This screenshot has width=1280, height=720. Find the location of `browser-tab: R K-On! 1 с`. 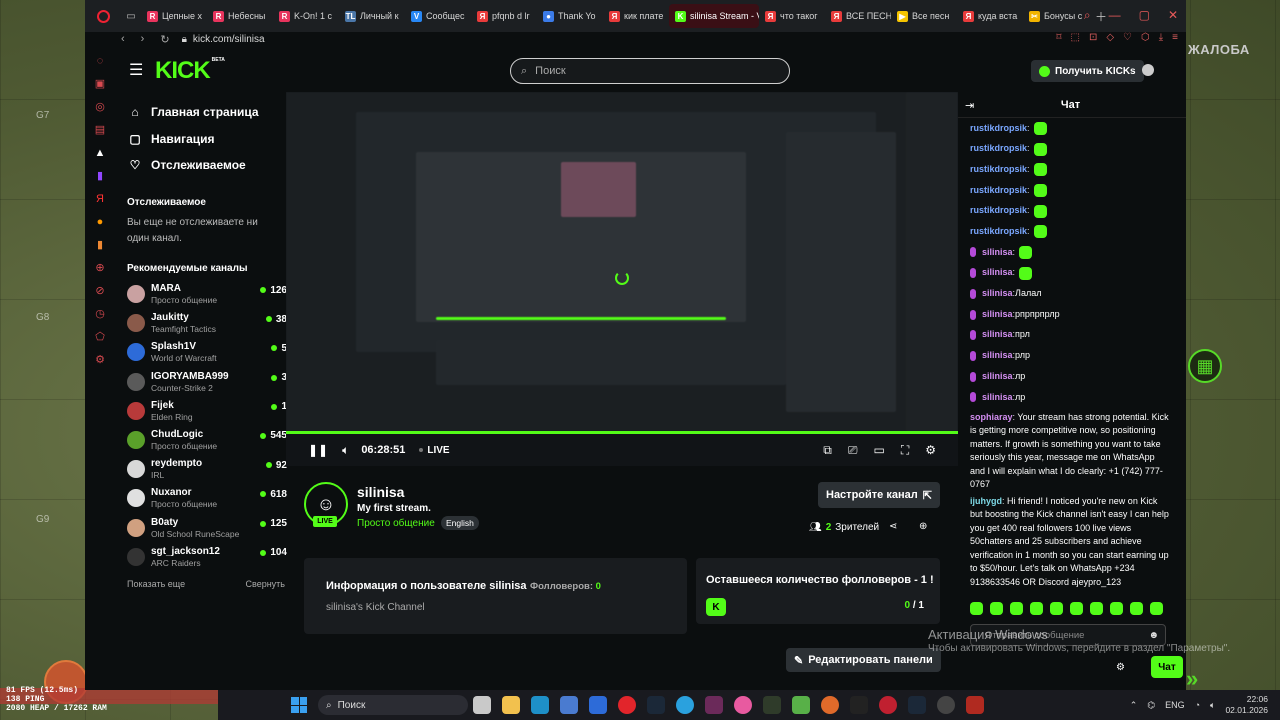

browser-tab: R K-On! 1 с is located at coordinates (306, 16).